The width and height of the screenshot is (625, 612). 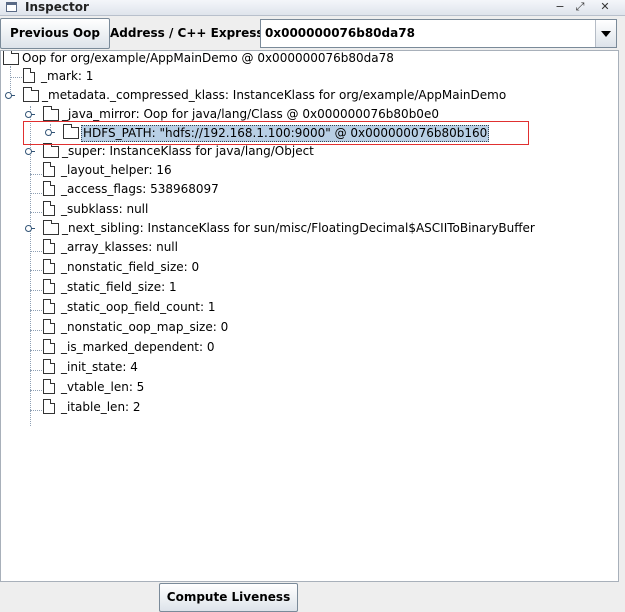 What do you see at coordinates (138, 347) in the screenshot?
I see `tree-node-label: _is_marked_dependent: 0` at bounding box center [138, 347].